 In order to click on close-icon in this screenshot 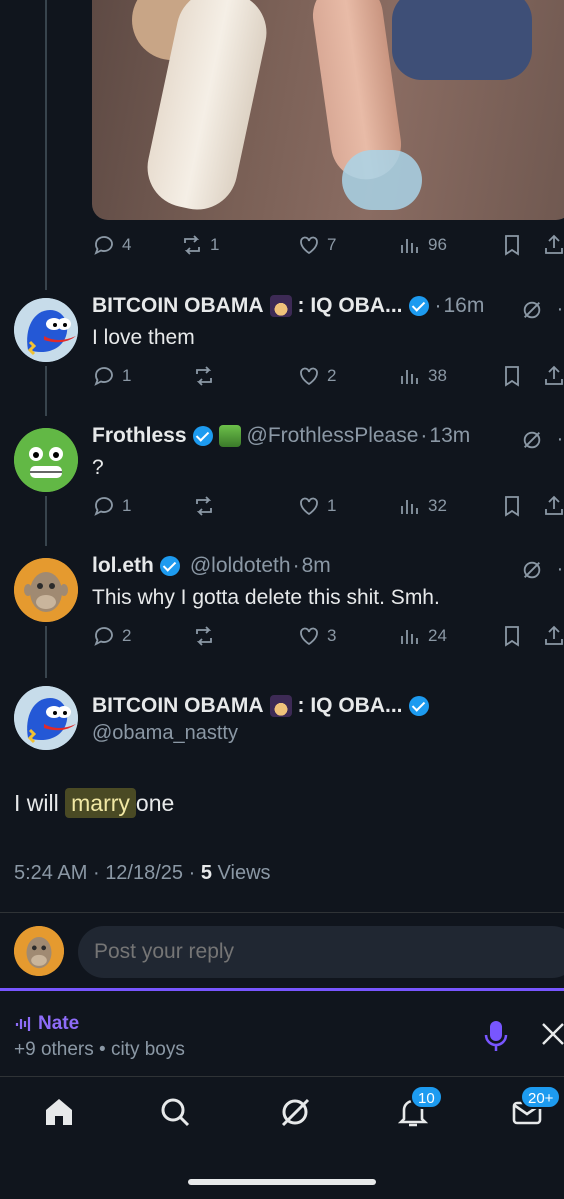, I will do `click(552, 1034)`.